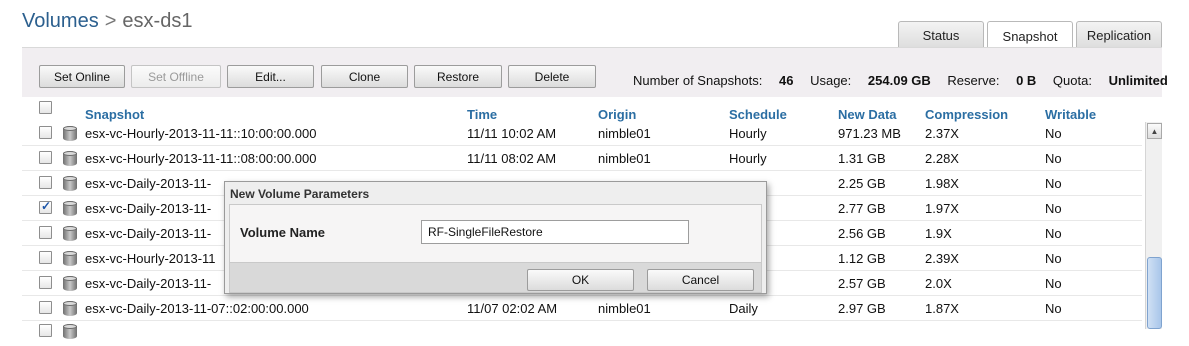  What do you see at coordinates (786, 80) in the screenshot?
I see `snapshots-value: 46` at bounding box center [786, 80].